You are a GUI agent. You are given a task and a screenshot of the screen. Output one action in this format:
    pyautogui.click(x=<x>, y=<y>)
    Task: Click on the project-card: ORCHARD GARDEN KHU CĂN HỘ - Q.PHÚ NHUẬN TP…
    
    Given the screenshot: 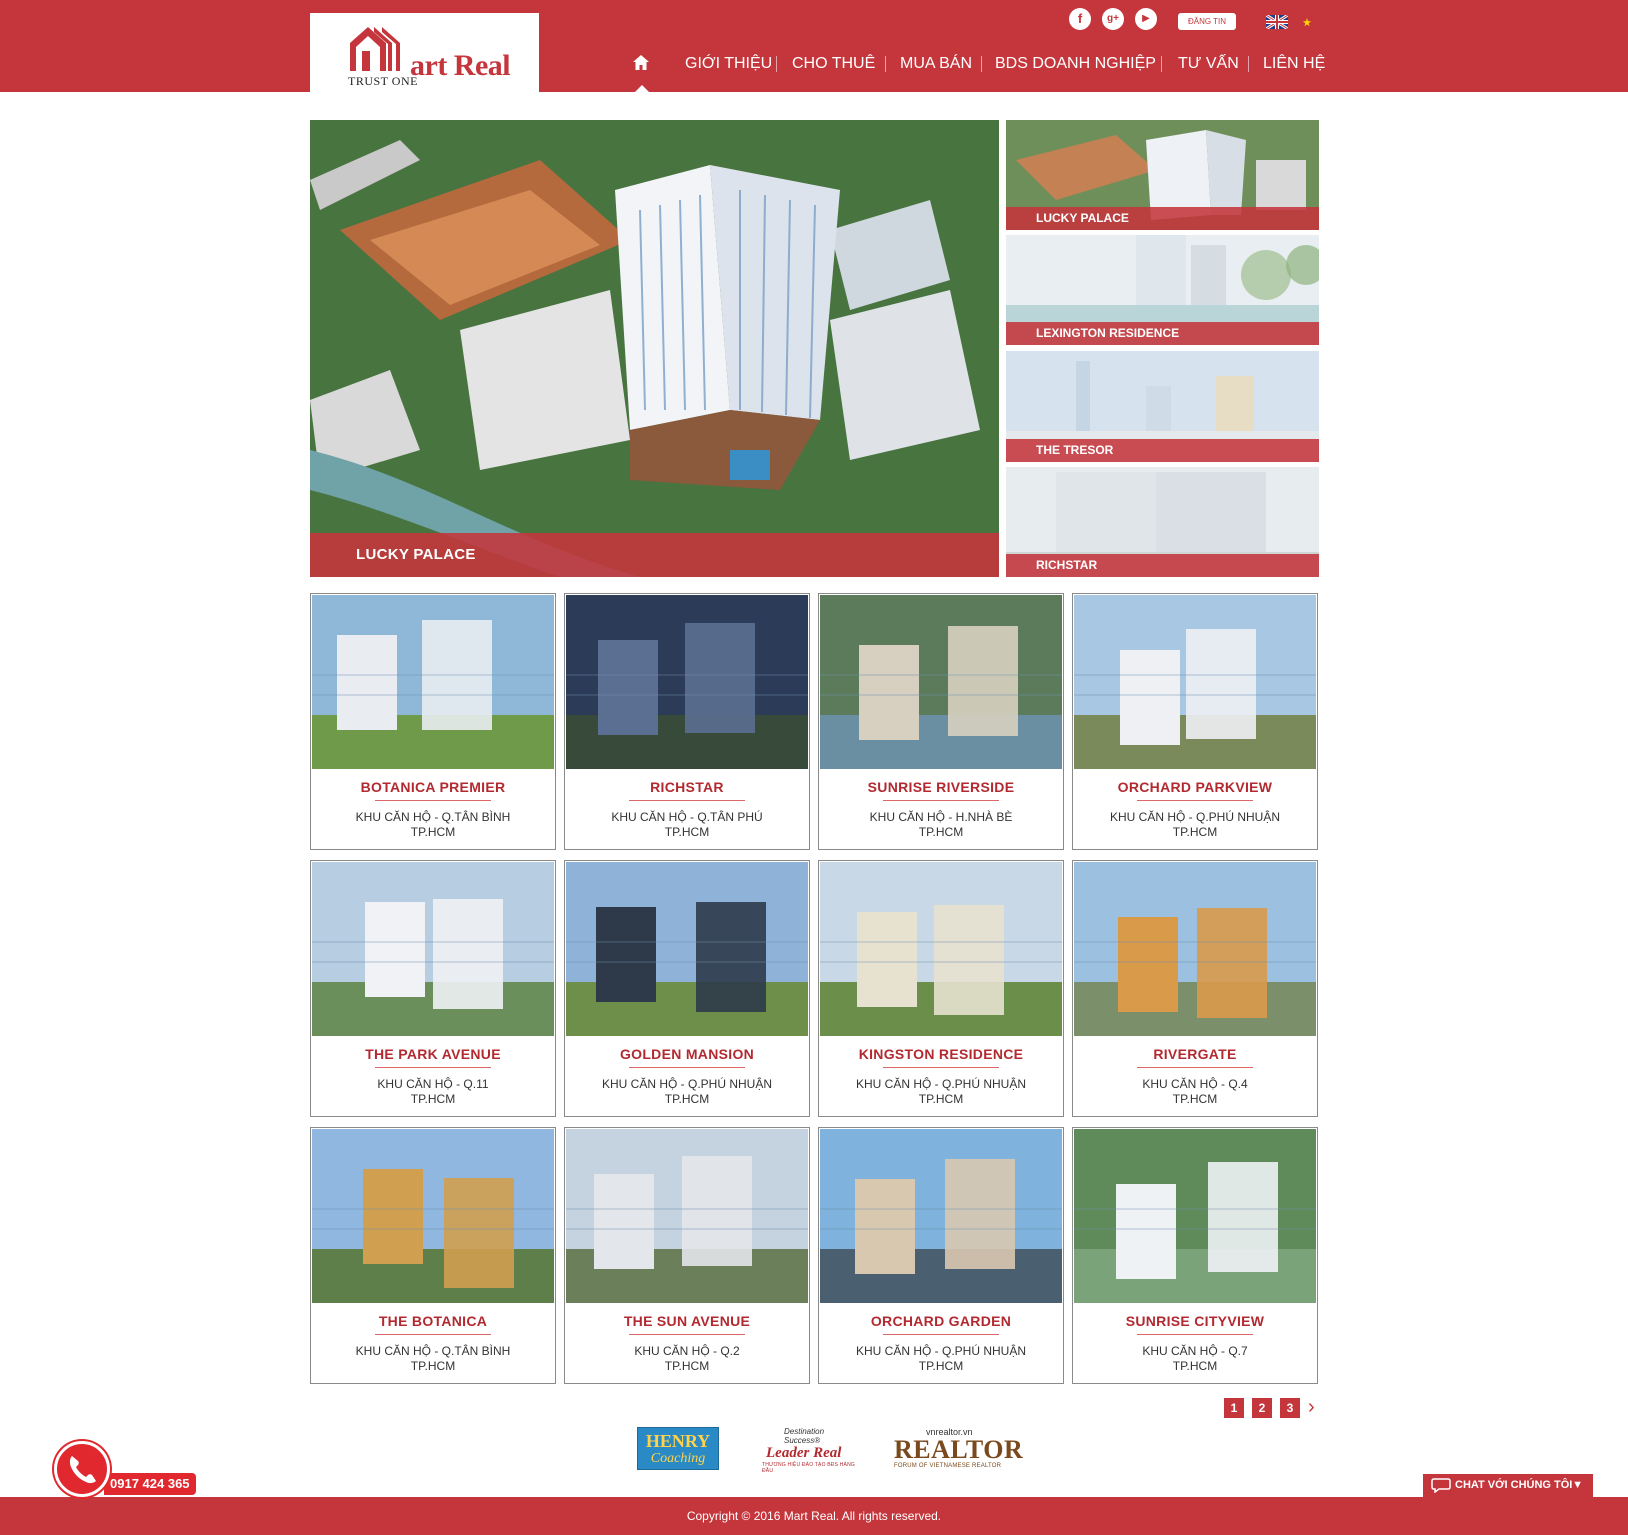 What is the action you would take?
    pyautogui.click(x=941, y=1255)
    